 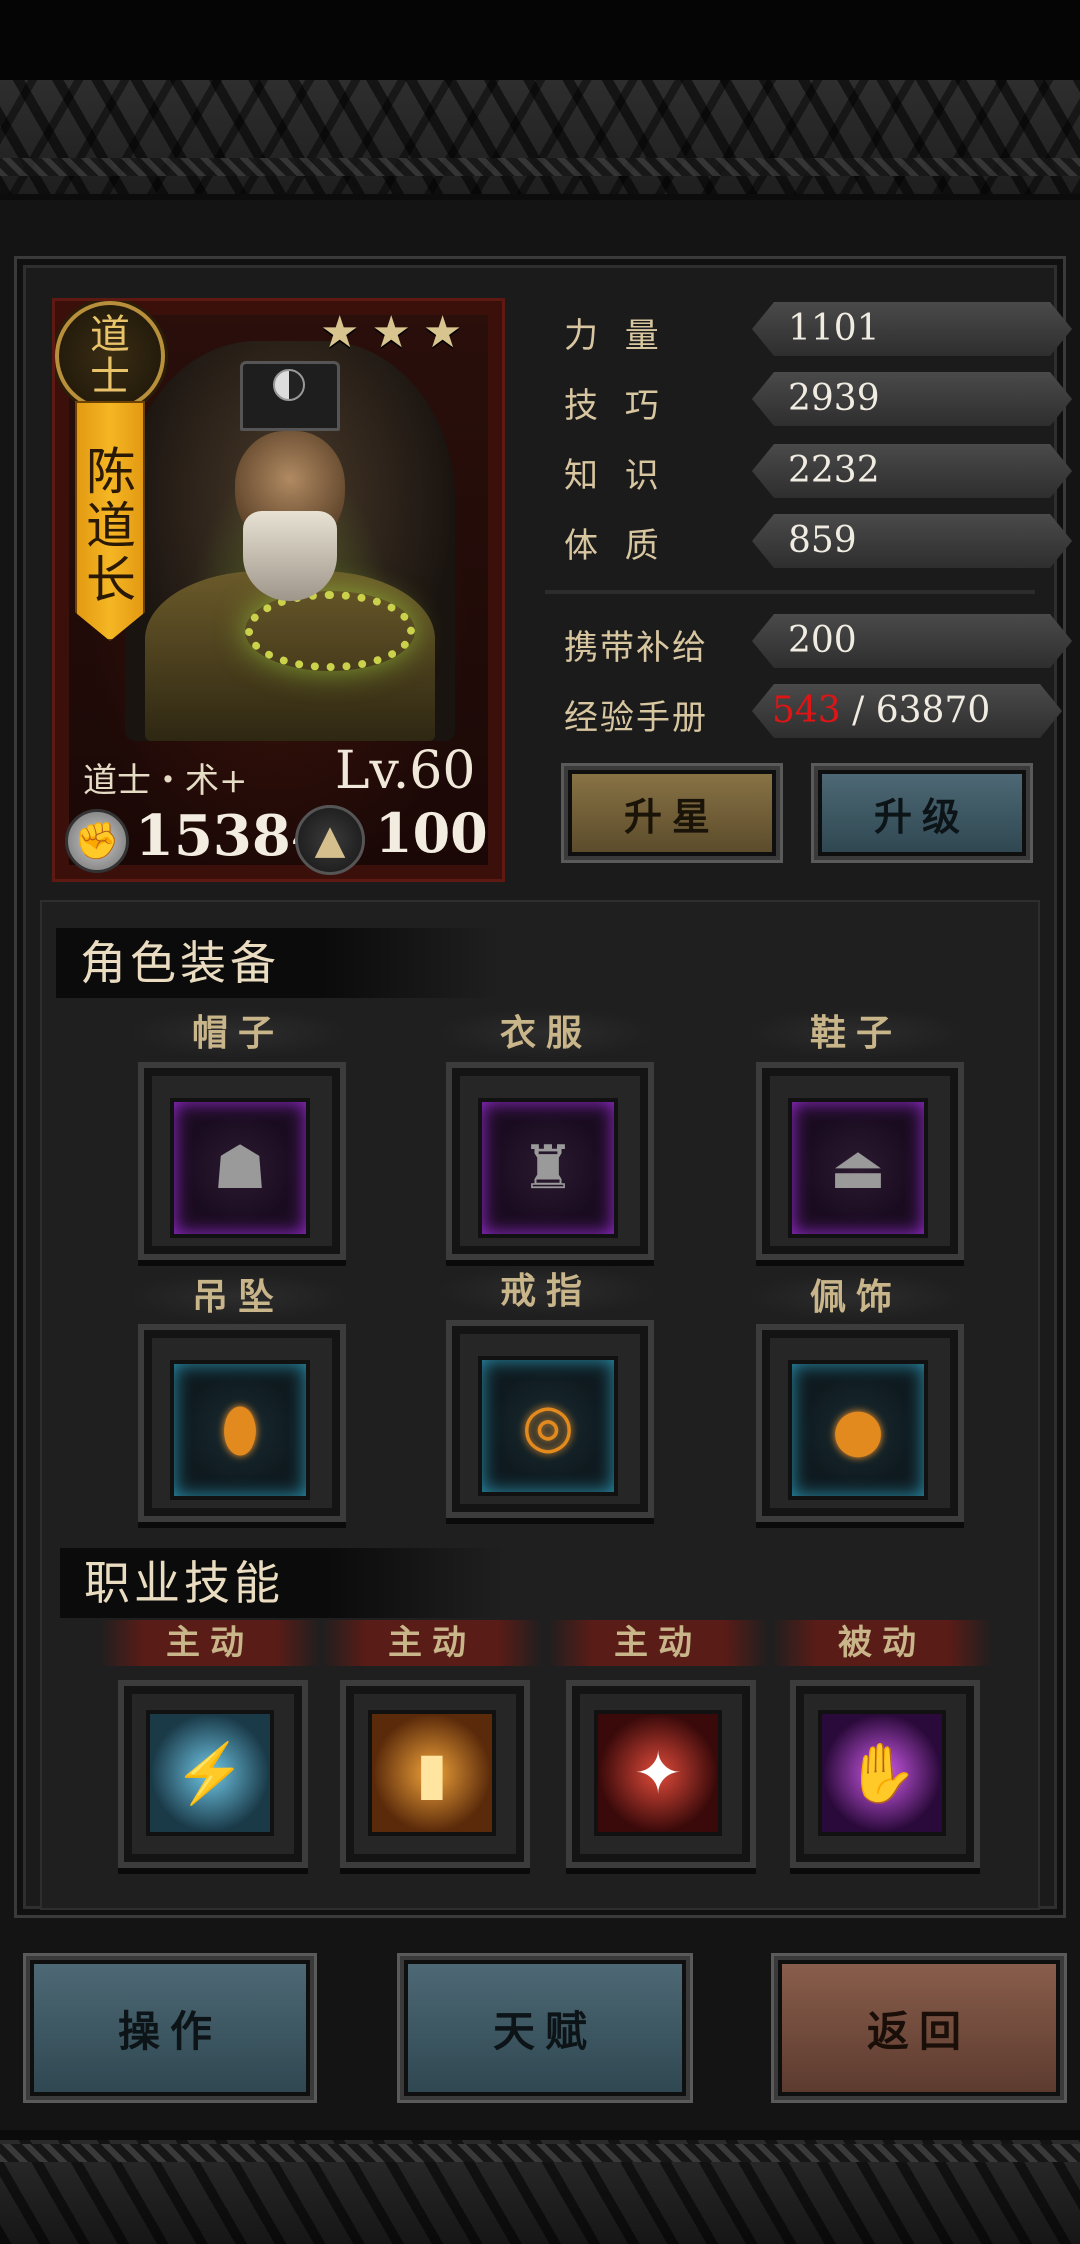 I want to click on class-rank-badge: 道士, so click(x=110, y=356).